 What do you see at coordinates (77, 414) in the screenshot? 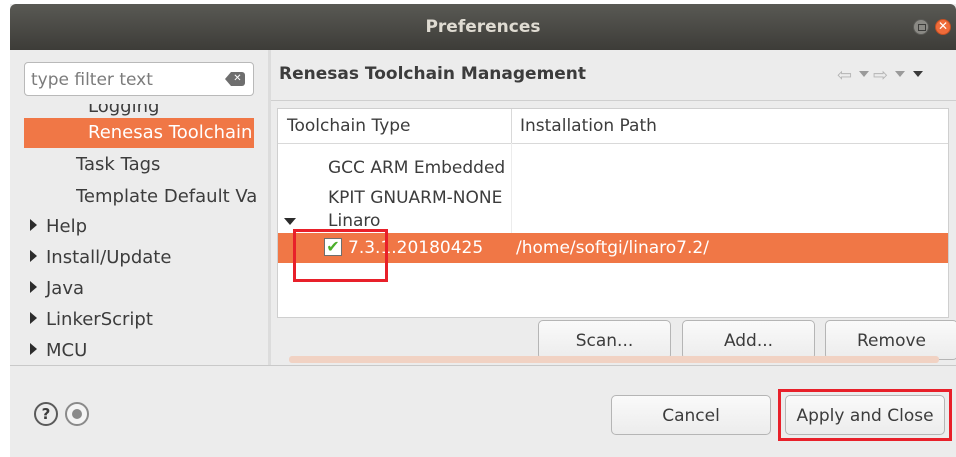
I see `import-preferences-icon` at bounding box center [77, 414].